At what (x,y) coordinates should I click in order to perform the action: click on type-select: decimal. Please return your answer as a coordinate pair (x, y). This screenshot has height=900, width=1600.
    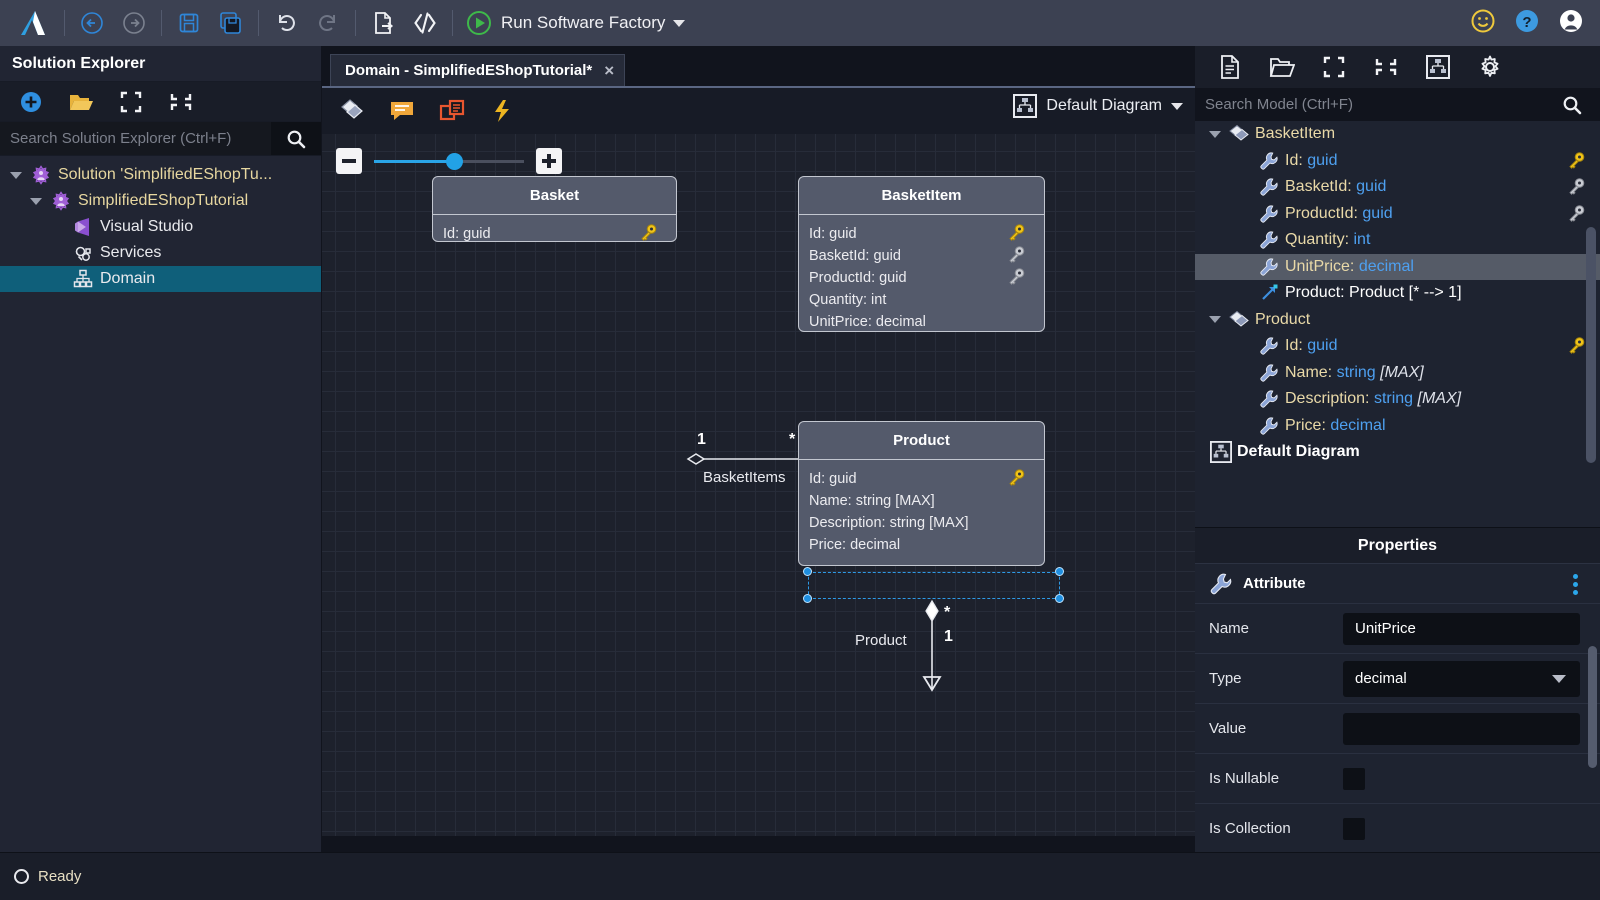
    Looking at the image, I should click on (1461, 678).